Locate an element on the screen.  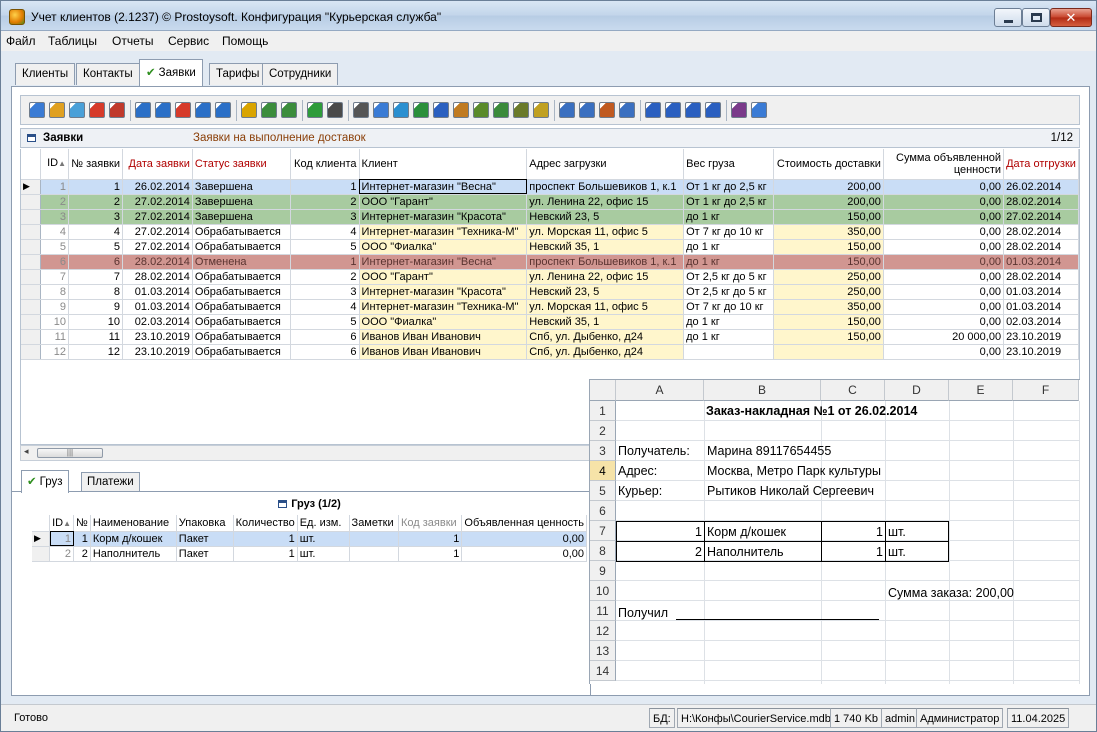
filter-icon is located at coordinates (143, 110).